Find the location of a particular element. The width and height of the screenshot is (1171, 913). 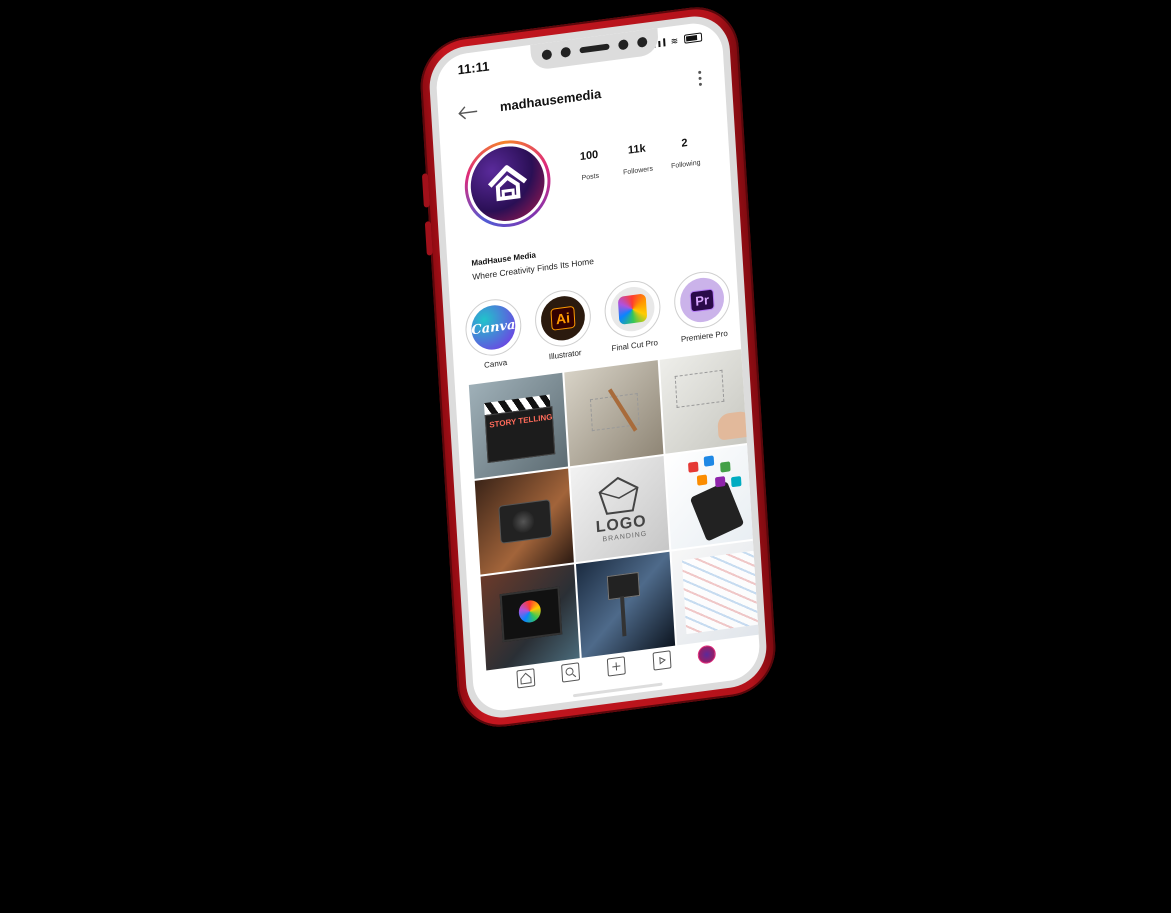

post-video-shoot is located at coordinates (625, 604).